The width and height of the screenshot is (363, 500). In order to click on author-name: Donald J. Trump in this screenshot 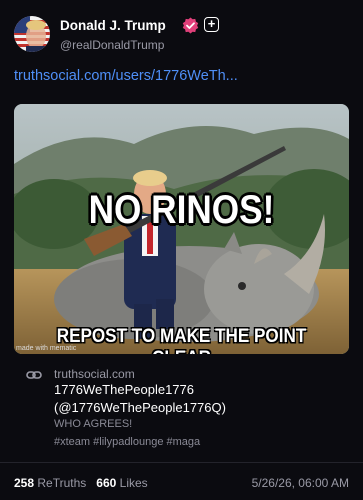, I will do `click(113, 25)`.